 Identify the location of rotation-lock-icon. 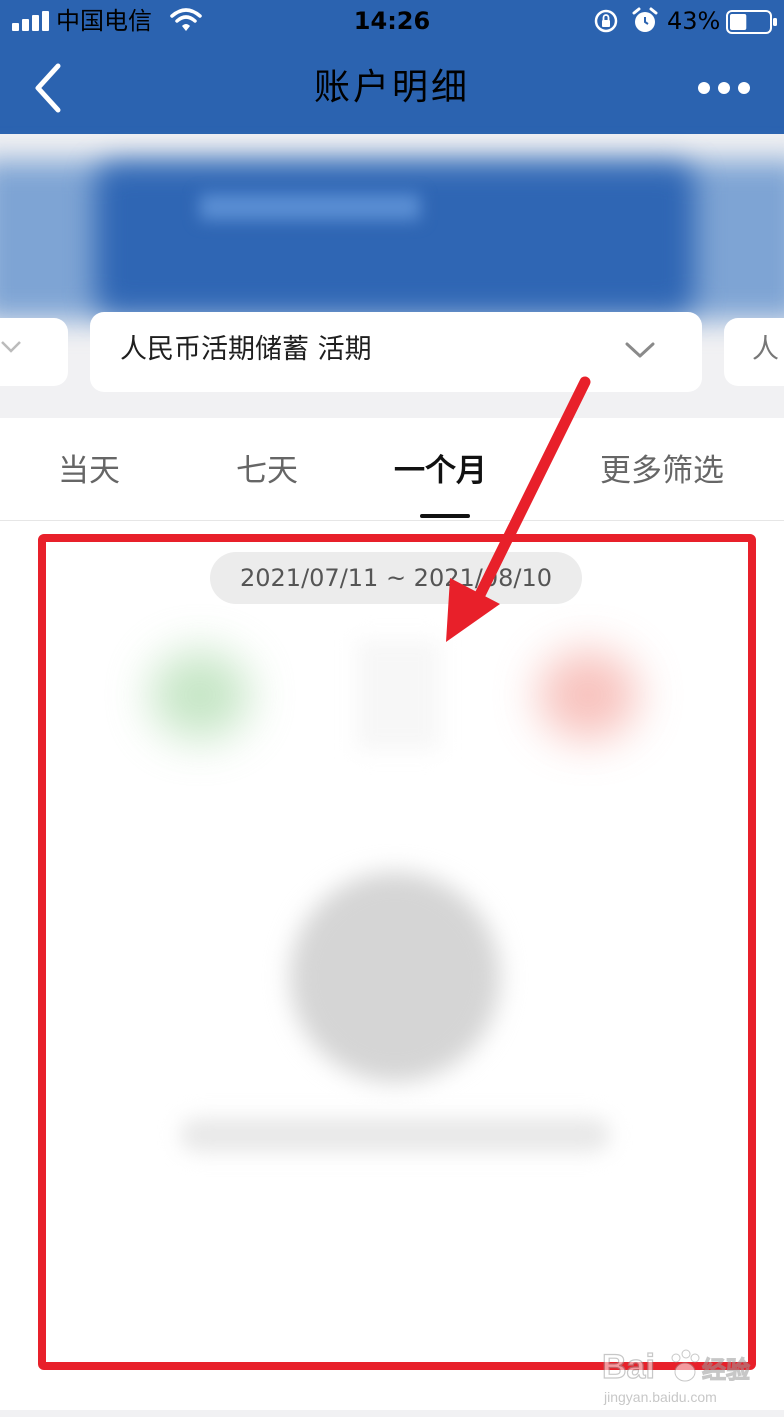
(606, 21).